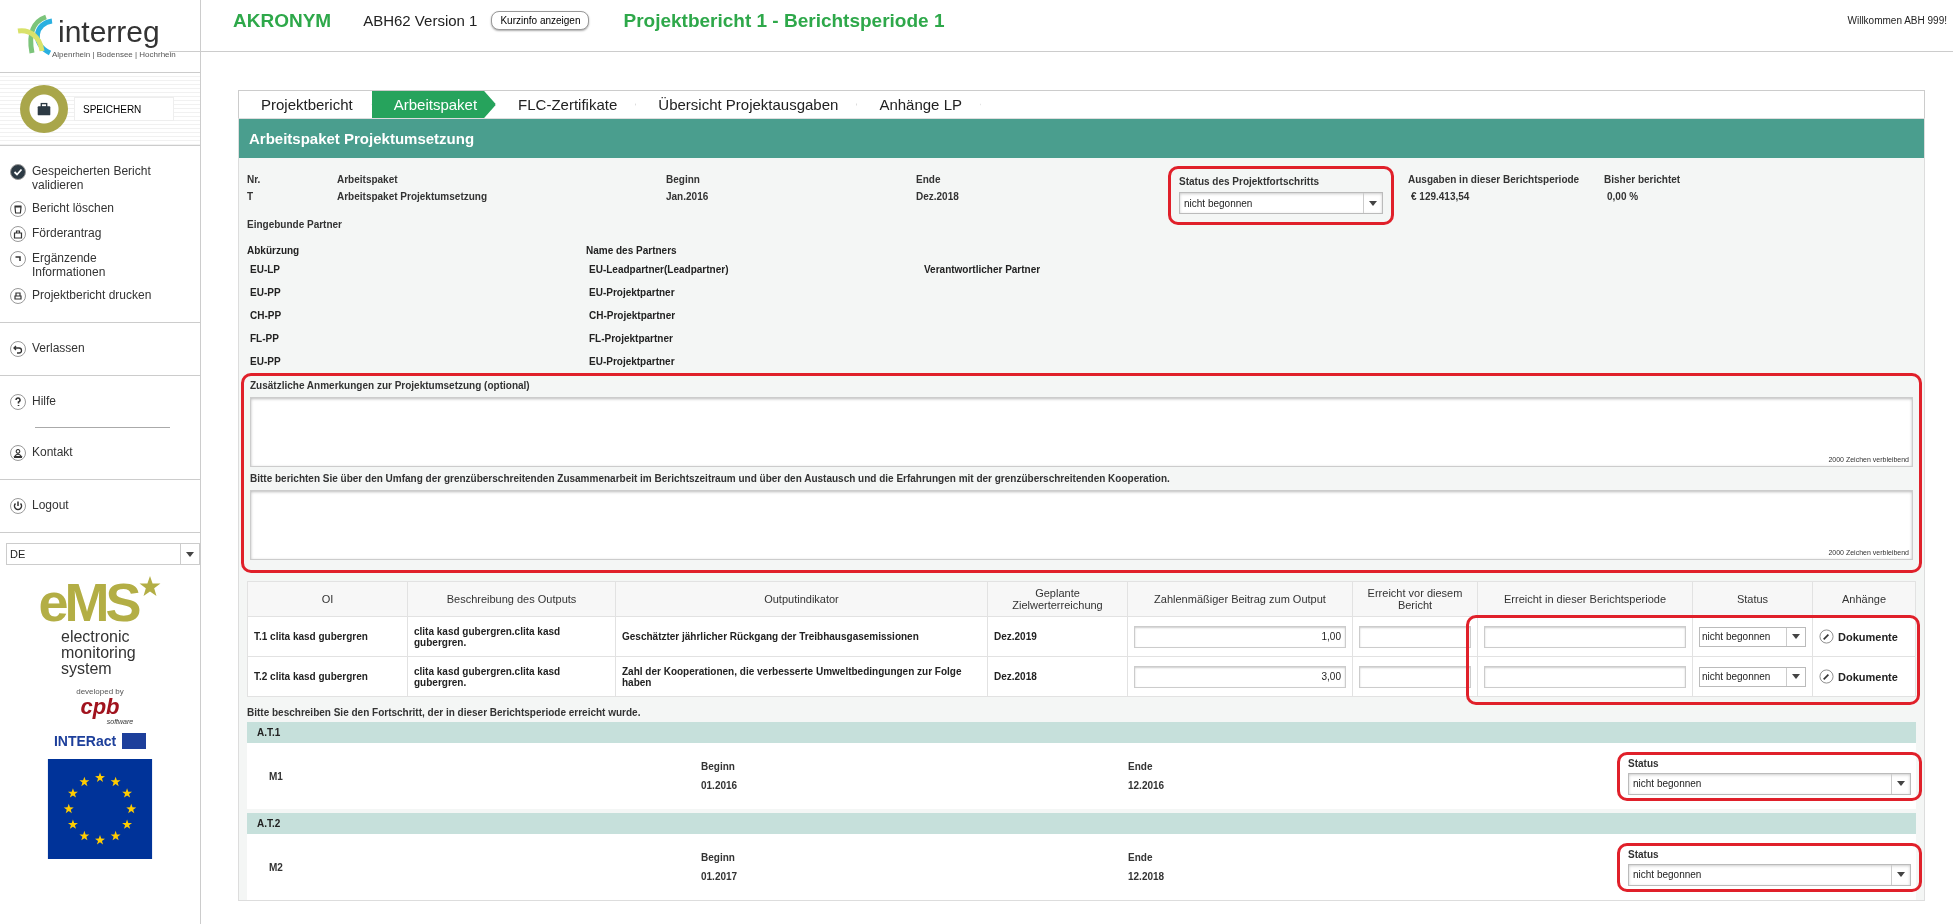 The image size is (1953, 924). Describe the element at coordinates (100, 691) in the screenshot. I see `developed-by-caption: developed by` at that location.